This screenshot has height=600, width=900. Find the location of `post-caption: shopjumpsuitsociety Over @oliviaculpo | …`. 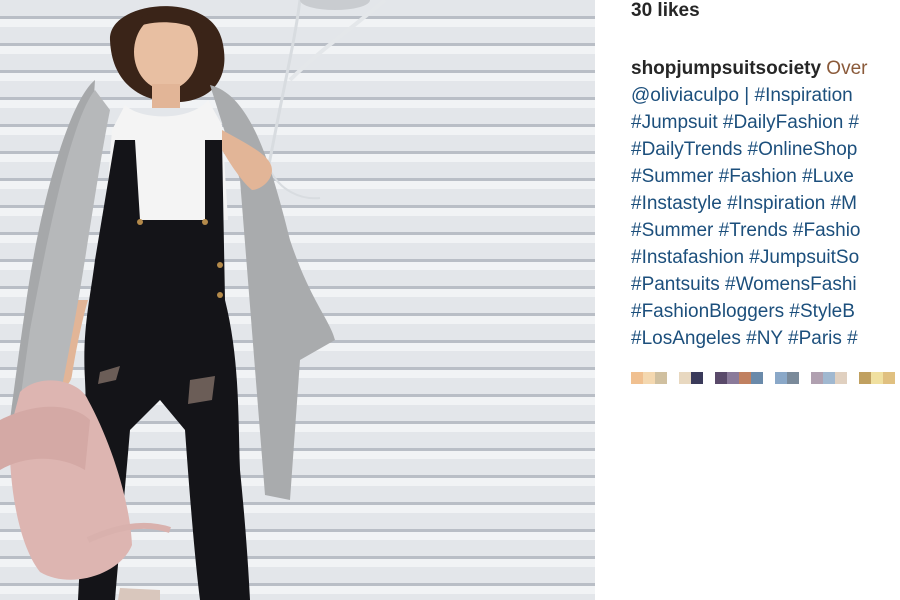

post-caption: shopjumpsuitsociety Over @oliviaculpo | … is located at coordinates (765, 203).